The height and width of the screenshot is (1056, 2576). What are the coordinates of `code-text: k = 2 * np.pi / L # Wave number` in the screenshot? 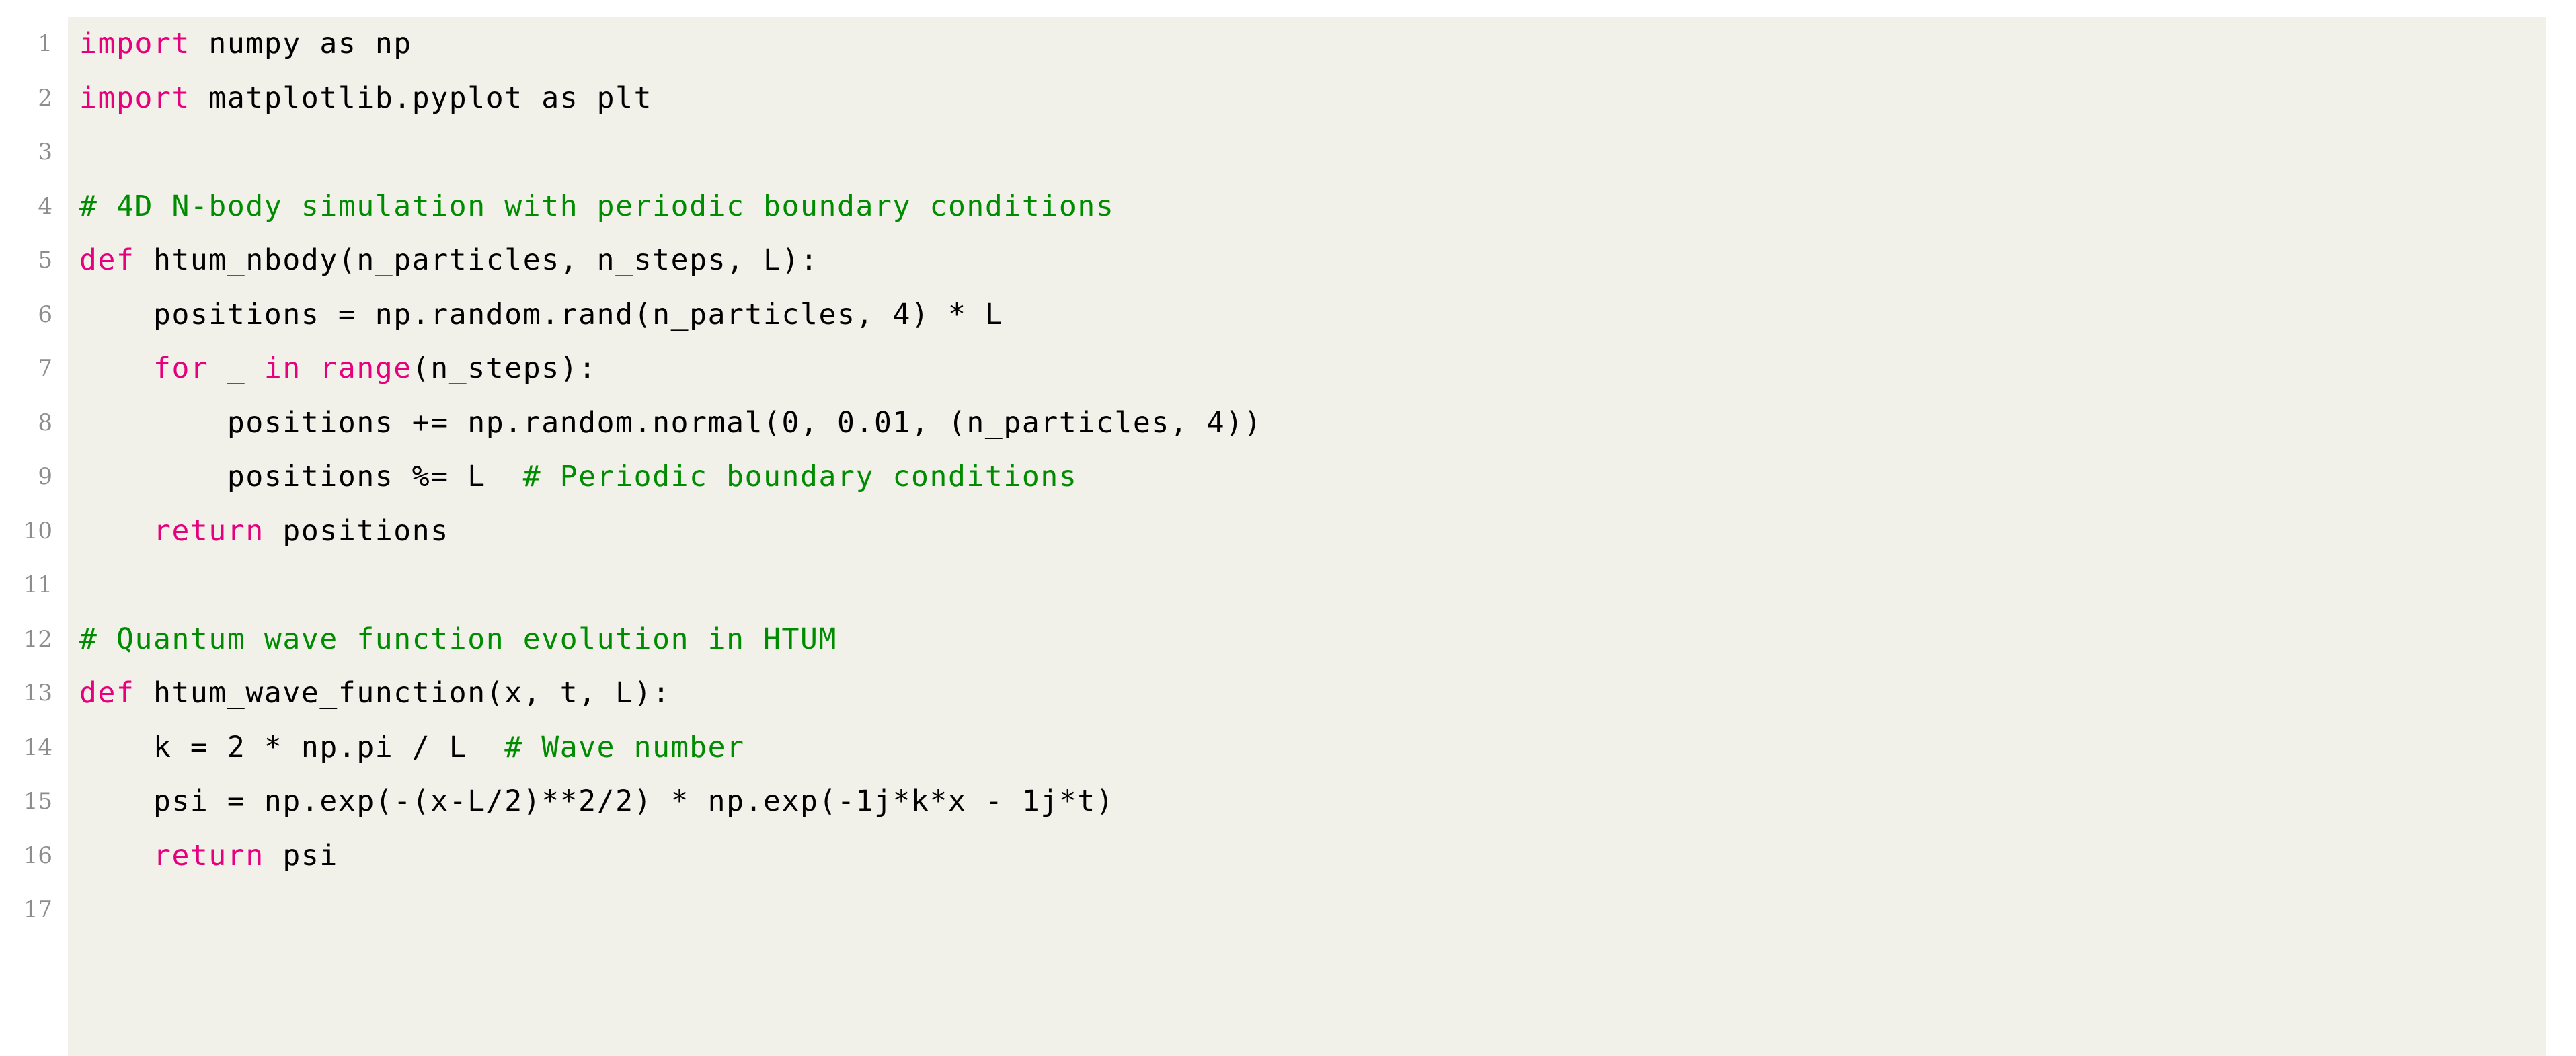 It's located at (412, 748).